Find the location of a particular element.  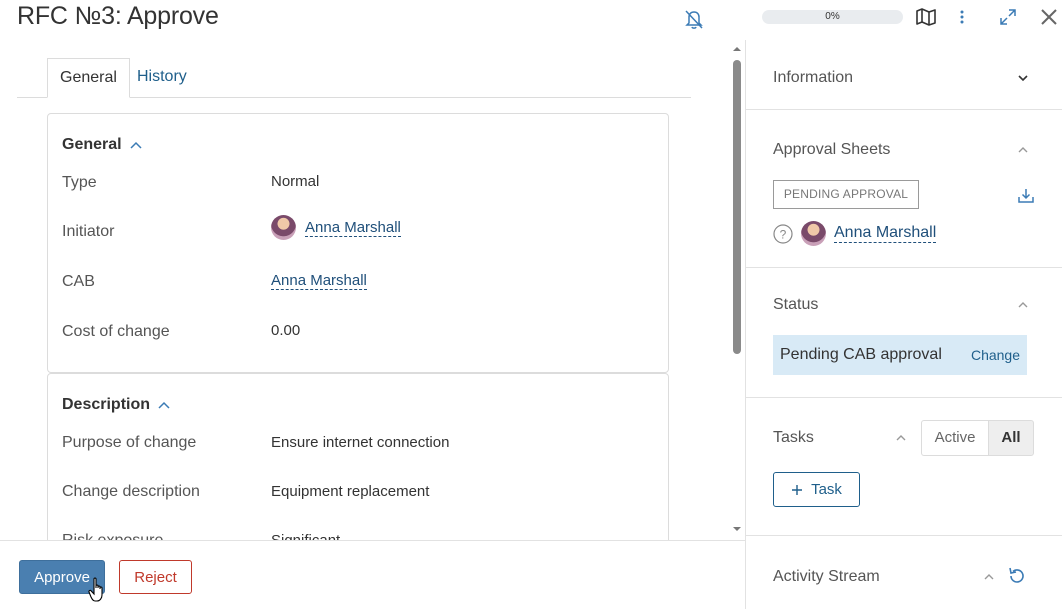

progress-label: 0% is located at coordinates (832, 16).